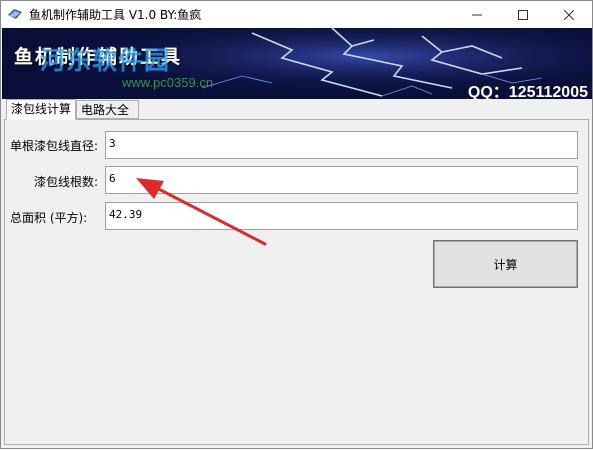  I want to click on close-icon, so click(569, 14).